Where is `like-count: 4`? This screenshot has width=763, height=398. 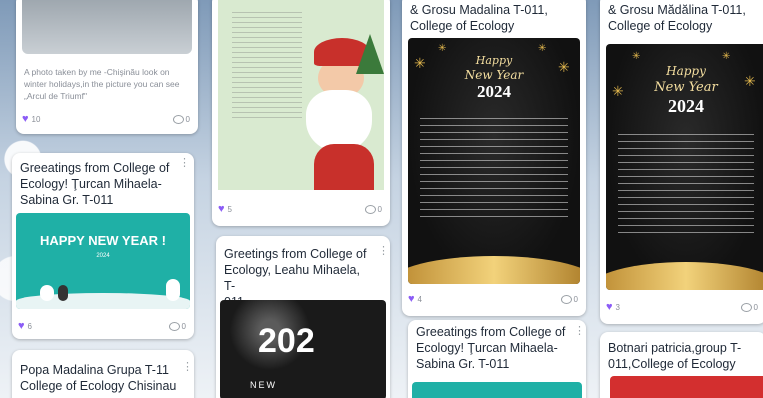
like-count: 4 is located at coordinates (419, 299).